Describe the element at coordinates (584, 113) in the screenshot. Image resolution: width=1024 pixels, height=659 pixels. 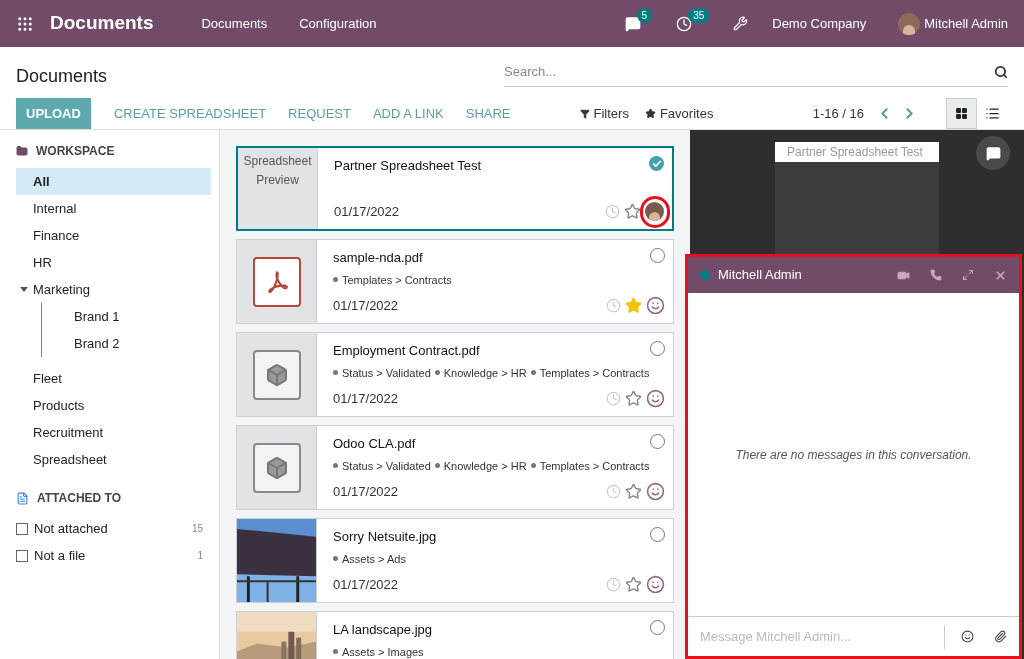
I see `filter-icon` at that location.